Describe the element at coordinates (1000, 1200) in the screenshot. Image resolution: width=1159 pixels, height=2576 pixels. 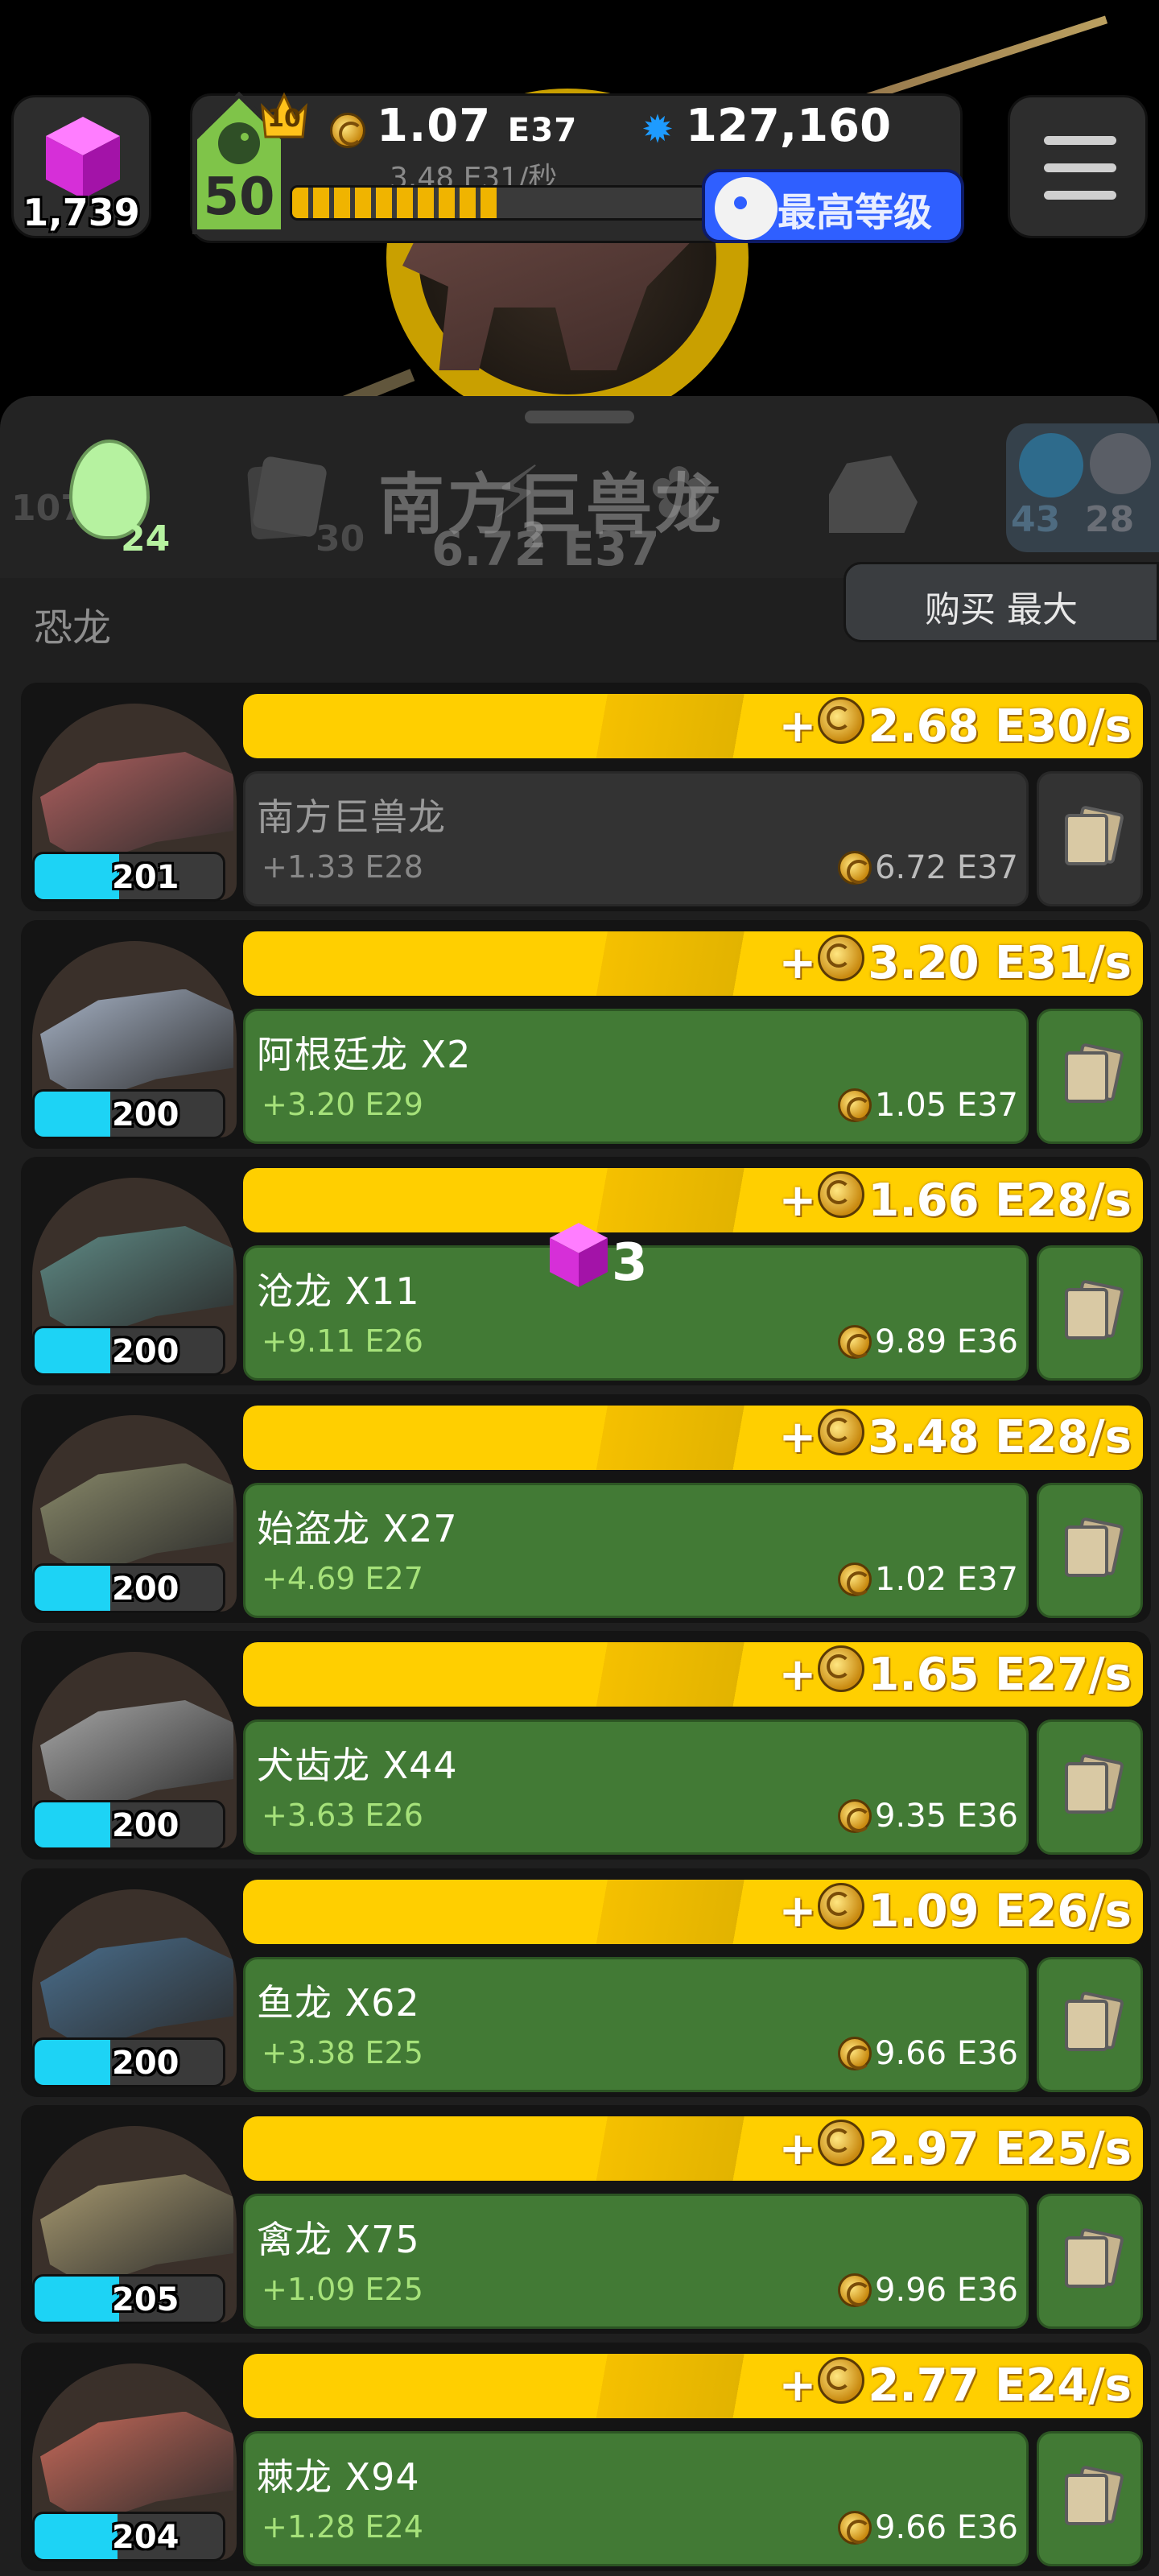
I see `income-value: 1.66 E28/s` at that location.